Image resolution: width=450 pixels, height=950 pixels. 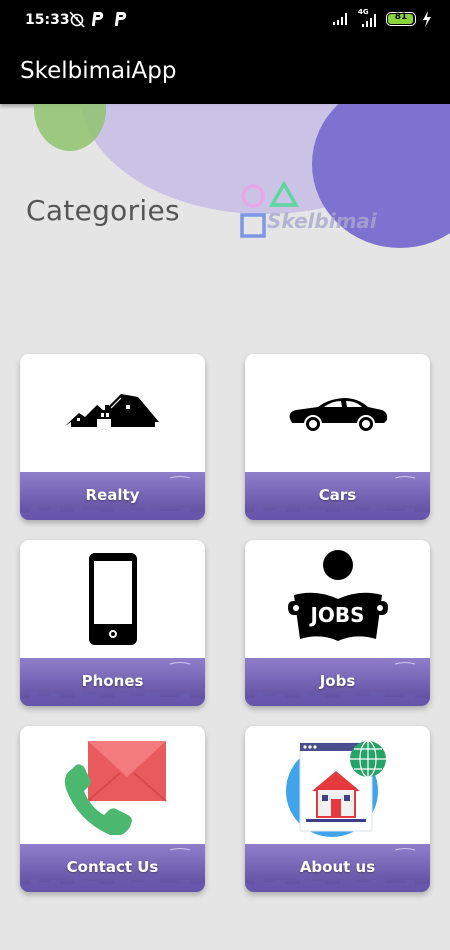 I want to click on battery-level: 81, so click(x=401, y=17).